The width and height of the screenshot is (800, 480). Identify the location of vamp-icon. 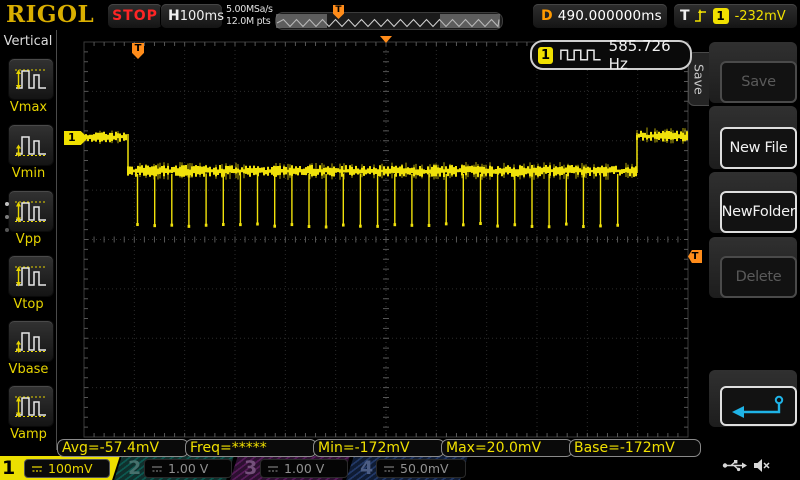
(31, 407).